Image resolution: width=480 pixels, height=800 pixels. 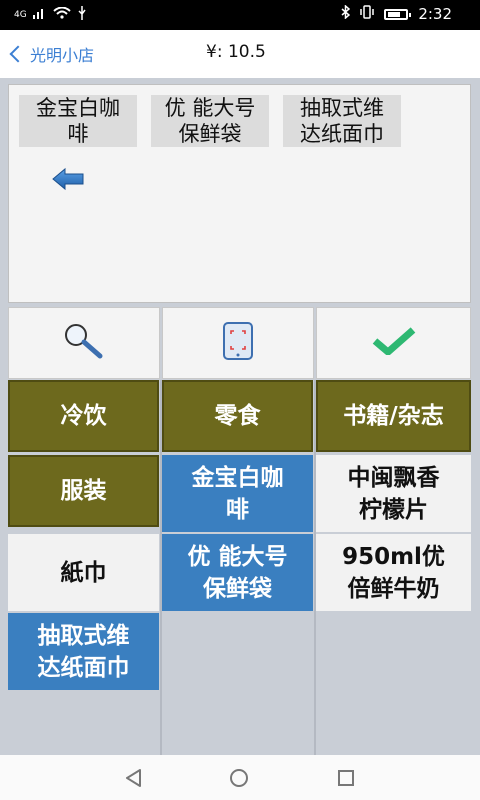 I want to click on product-name-line1: 950ml优, so click(x=393, y=556).